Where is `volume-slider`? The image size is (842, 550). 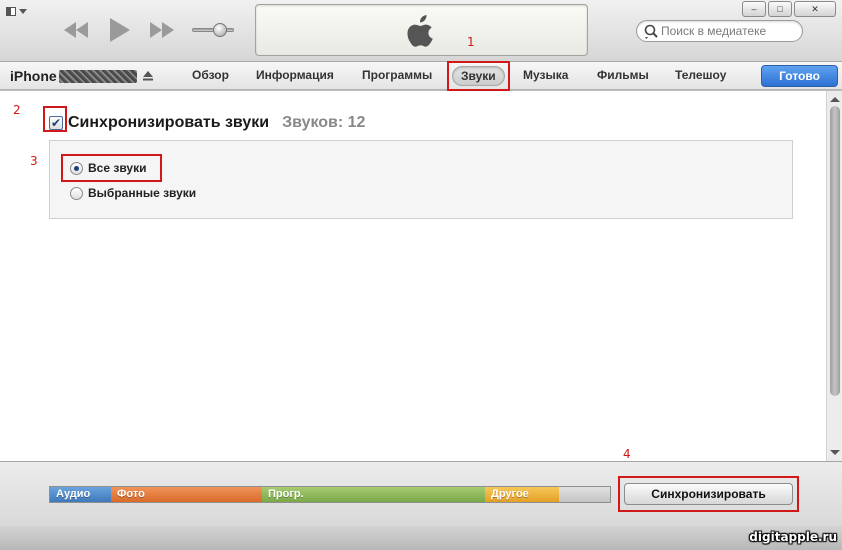
volume-slider is located at coordinates (213, 30).